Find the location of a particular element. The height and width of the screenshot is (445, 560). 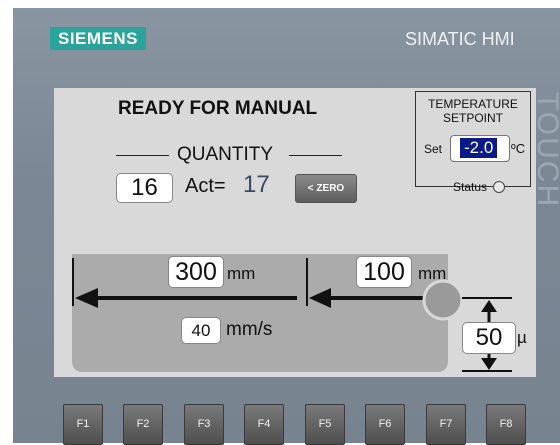

speed-field: 40 is located at coordinates (201, 330).